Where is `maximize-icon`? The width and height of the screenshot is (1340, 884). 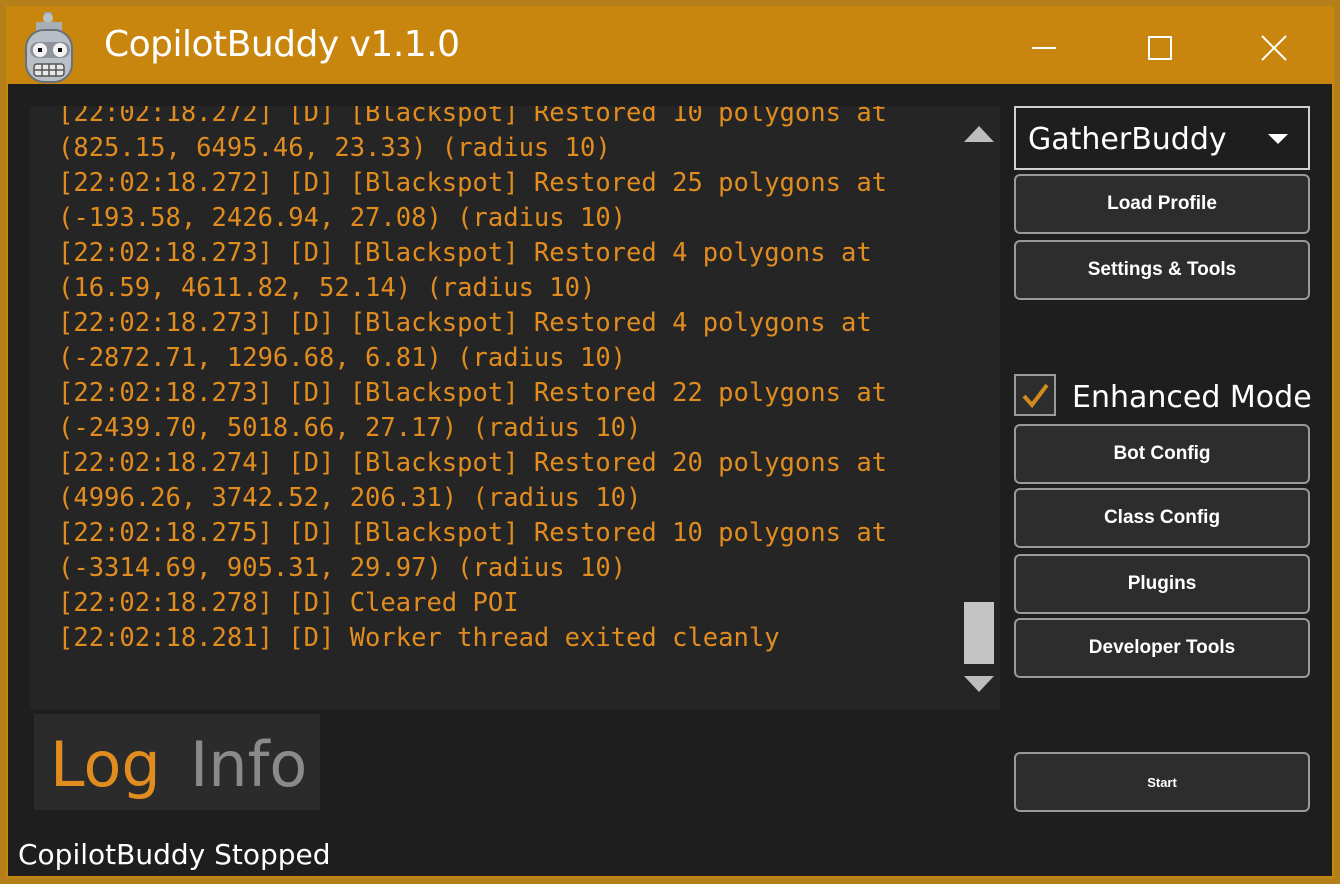
maximize-icon is located at coordinates (1160, 48).